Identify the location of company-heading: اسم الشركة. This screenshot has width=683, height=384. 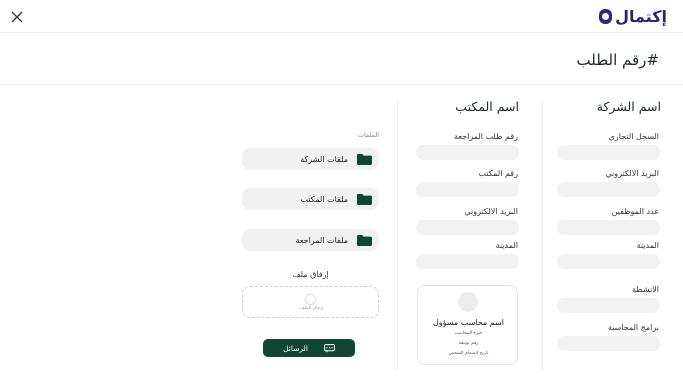
(628, 106).